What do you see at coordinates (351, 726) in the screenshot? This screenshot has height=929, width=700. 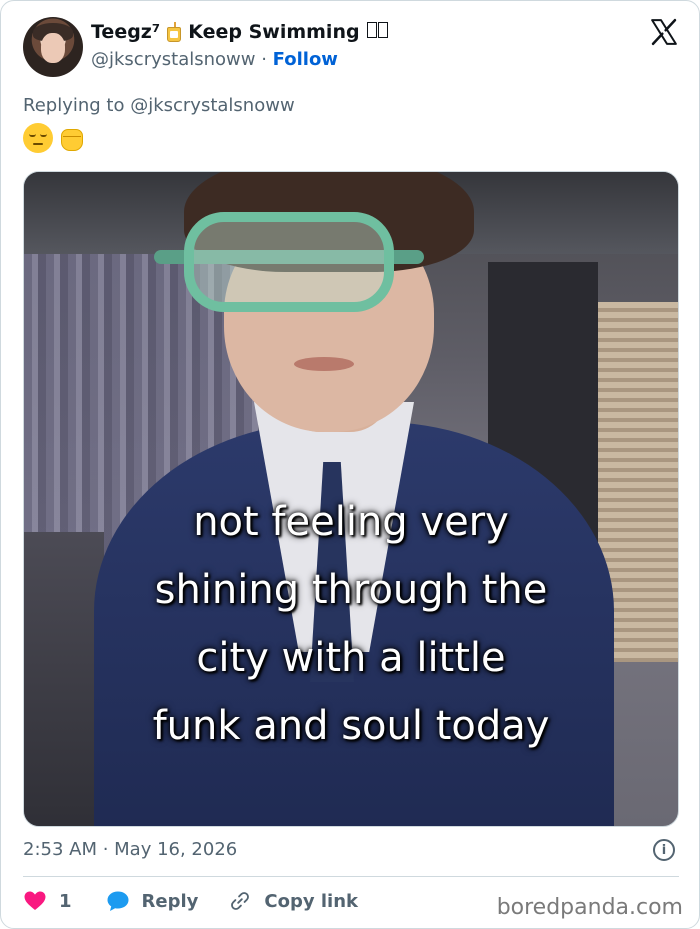 I see `caption-line: funk and soul today` at bounding box center [351, 726].